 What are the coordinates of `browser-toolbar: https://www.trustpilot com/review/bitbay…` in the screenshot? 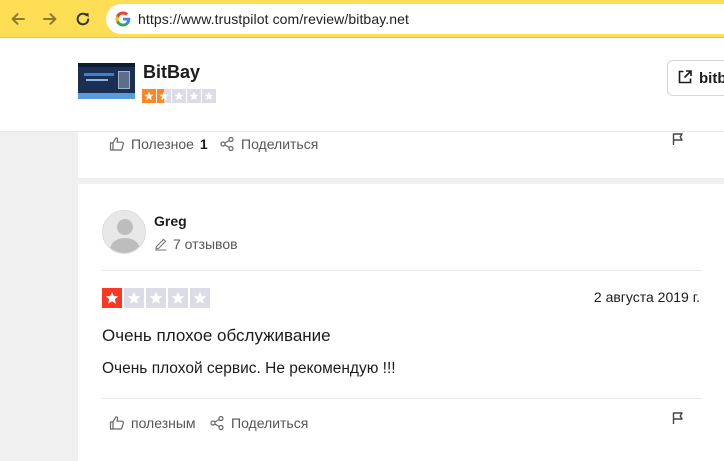 It's located at (362, 19).